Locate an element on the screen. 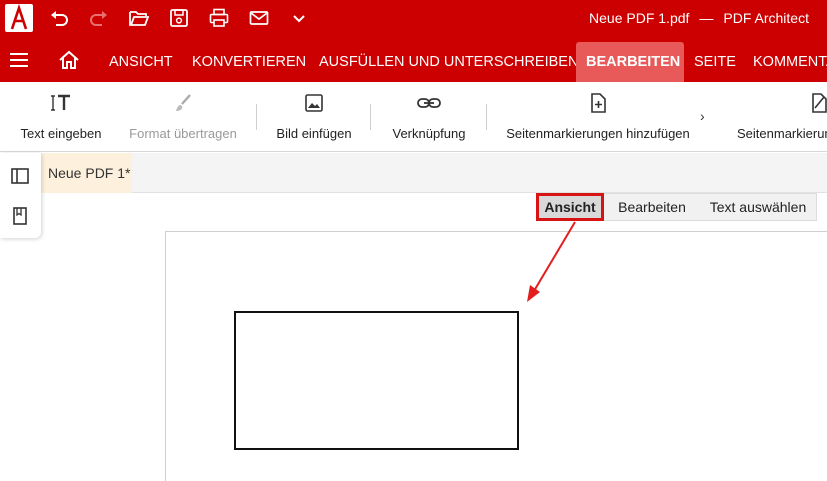  mode-edit-button: Bearbeiten is located at coordinates (652, 207).